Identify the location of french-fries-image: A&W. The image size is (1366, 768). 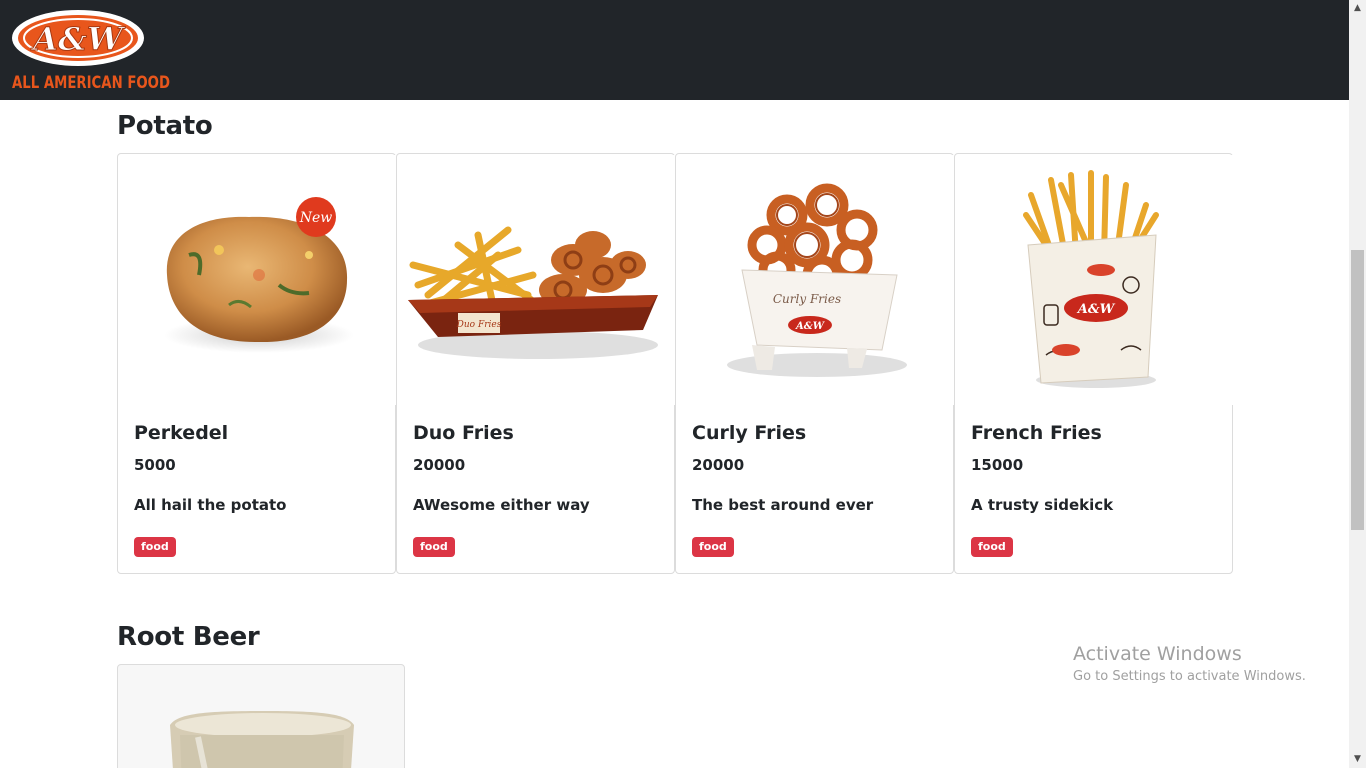
(1094, 280).